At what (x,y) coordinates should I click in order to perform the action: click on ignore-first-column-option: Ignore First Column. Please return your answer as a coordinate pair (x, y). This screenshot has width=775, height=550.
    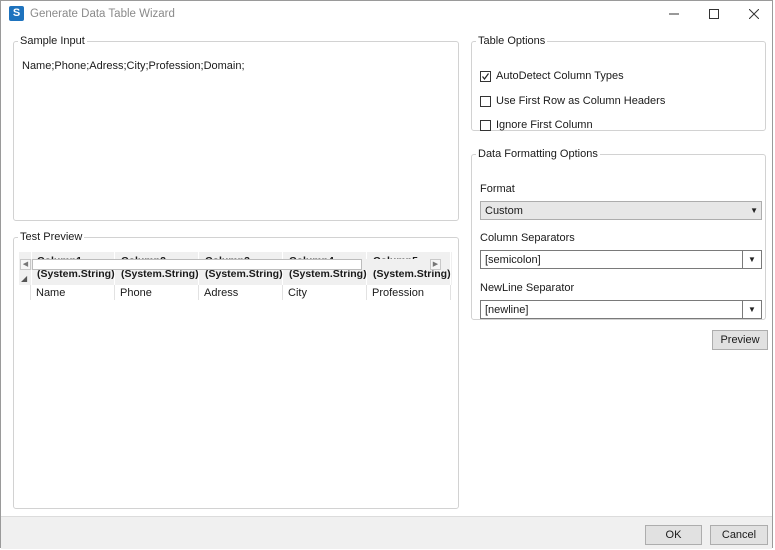
    Looking at the image, I should click on (536, 125).